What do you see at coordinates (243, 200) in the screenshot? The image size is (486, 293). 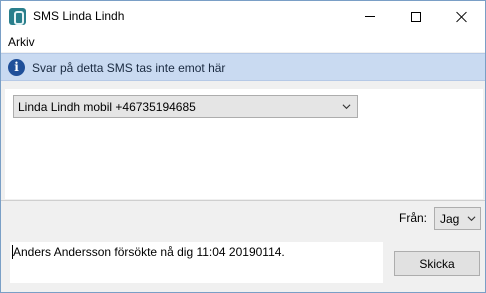 I see `divider` at bounding box center [243, 200].